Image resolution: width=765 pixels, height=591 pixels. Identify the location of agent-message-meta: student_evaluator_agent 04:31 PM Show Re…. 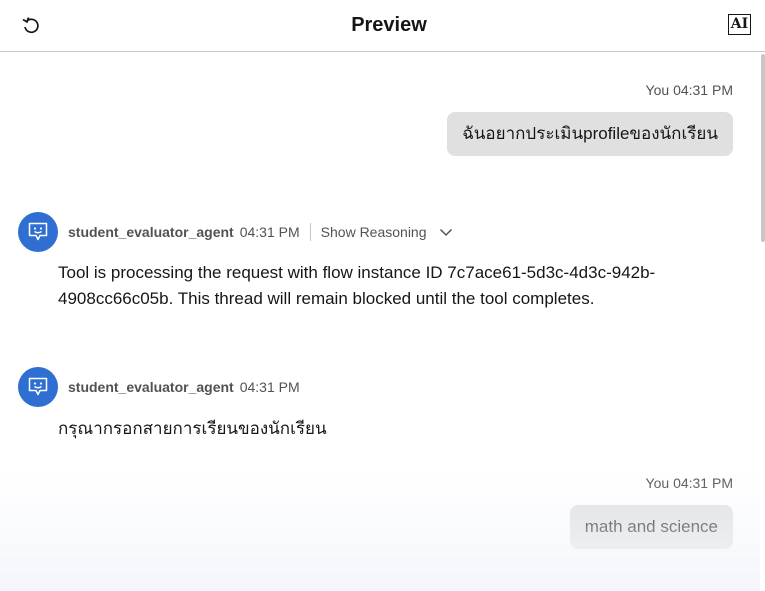
(260, 232).